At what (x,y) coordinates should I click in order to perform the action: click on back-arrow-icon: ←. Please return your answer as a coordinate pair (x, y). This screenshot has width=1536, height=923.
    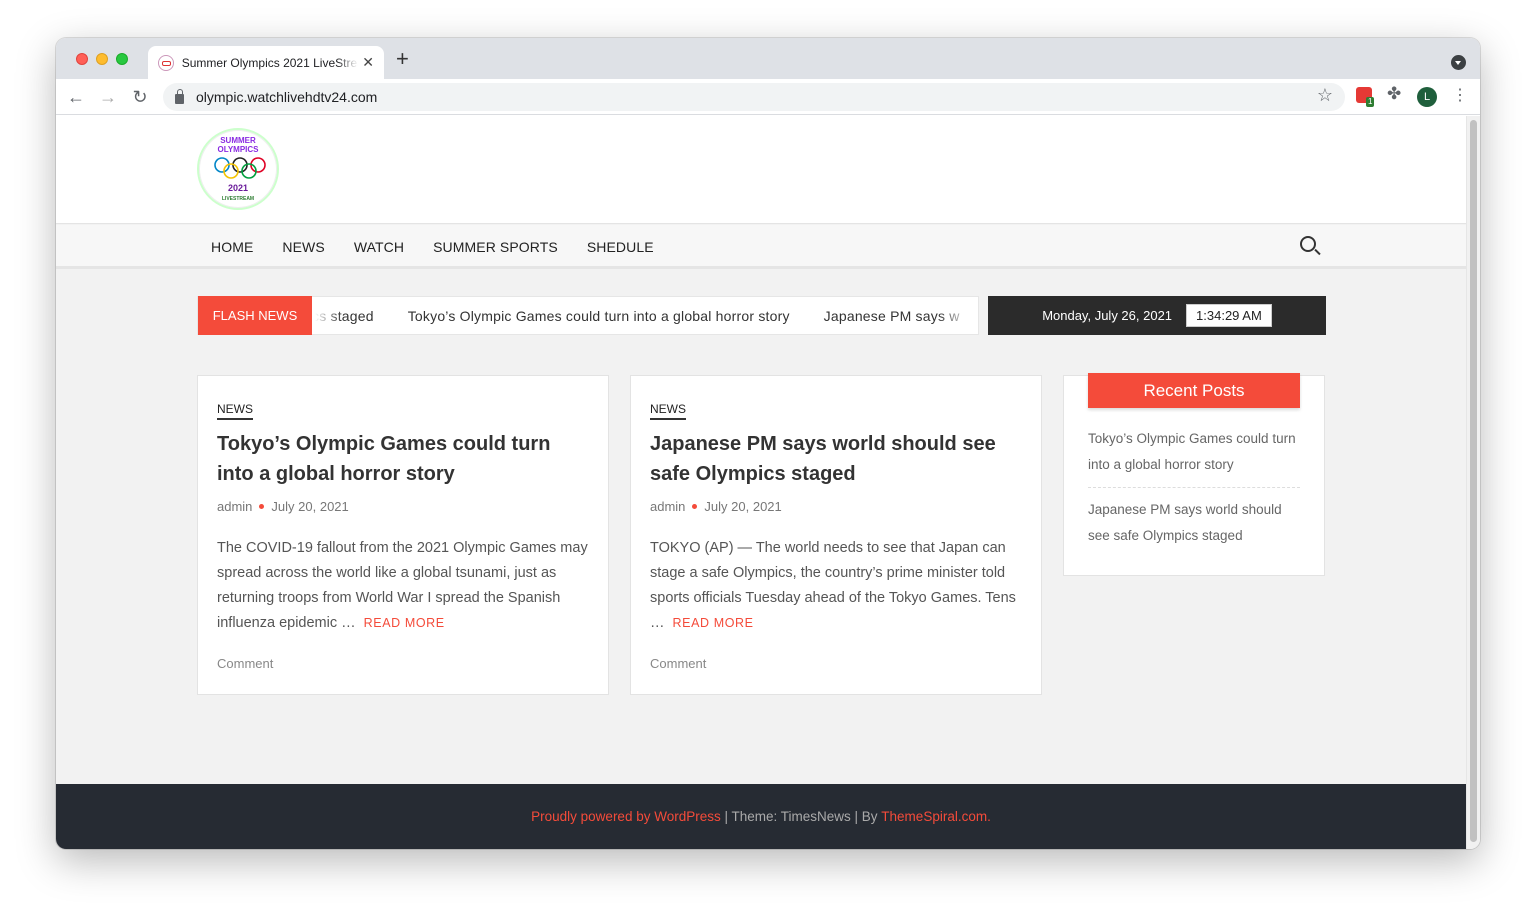
    Looking at the image, I should click on (76, 97).